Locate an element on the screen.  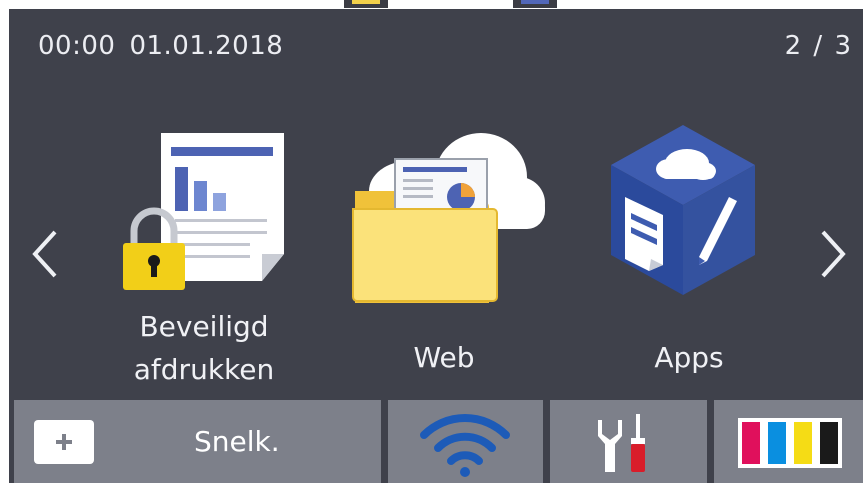
status-time: 00:00 is located at coordinates (77, 46).